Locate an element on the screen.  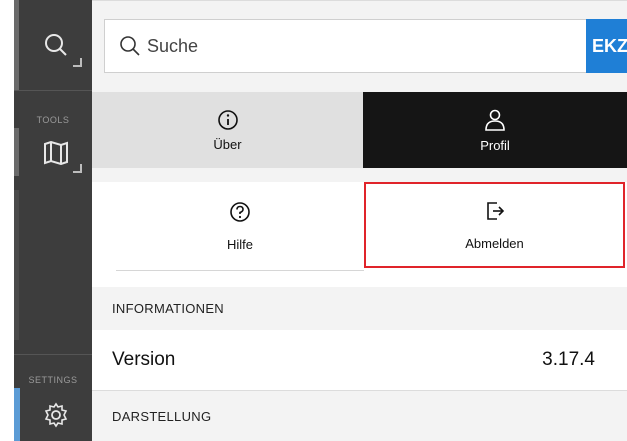
help-label: Hilfe is located at coordinates (239, 244).